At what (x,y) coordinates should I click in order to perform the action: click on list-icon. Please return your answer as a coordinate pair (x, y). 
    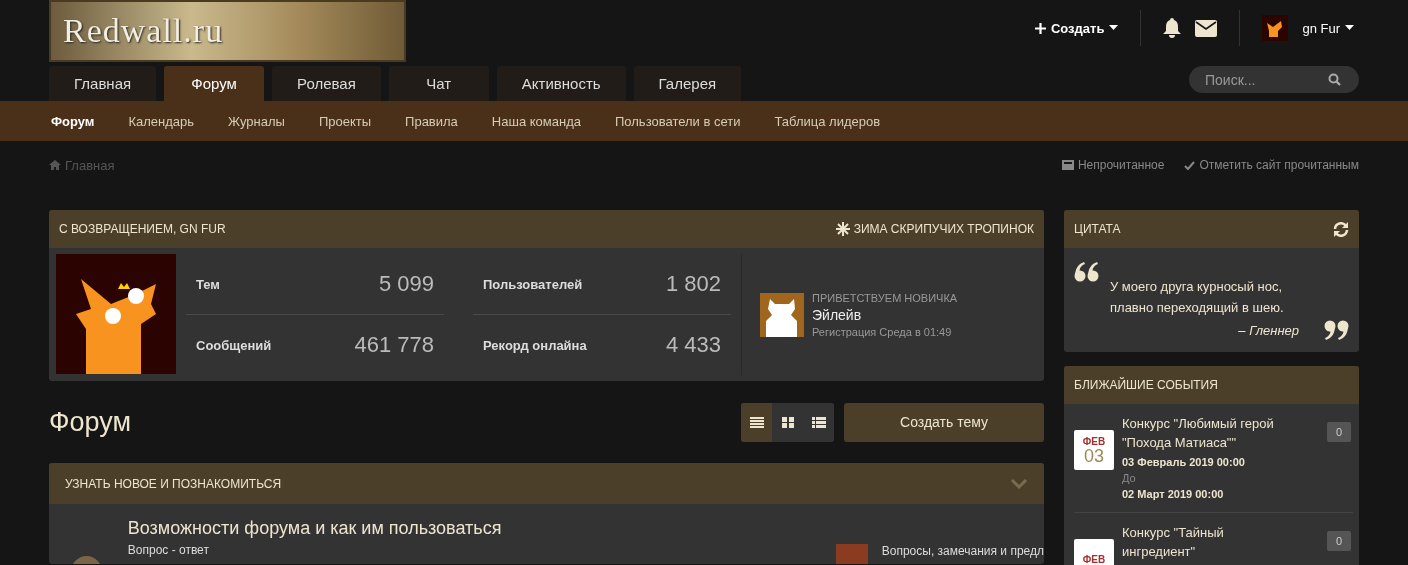
    Looking at the image, I should click on (756, 422).